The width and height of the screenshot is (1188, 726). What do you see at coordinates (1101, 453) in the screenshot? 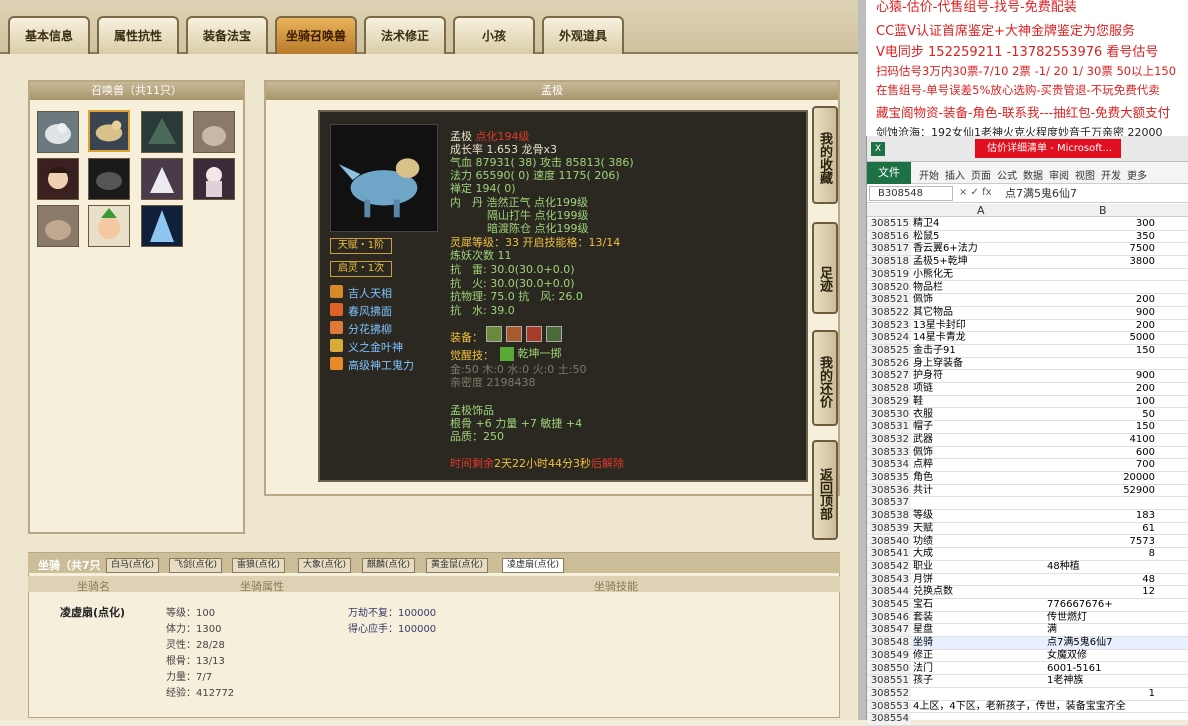
I see `cell-b: 600` at bounding box center [1101, 453].